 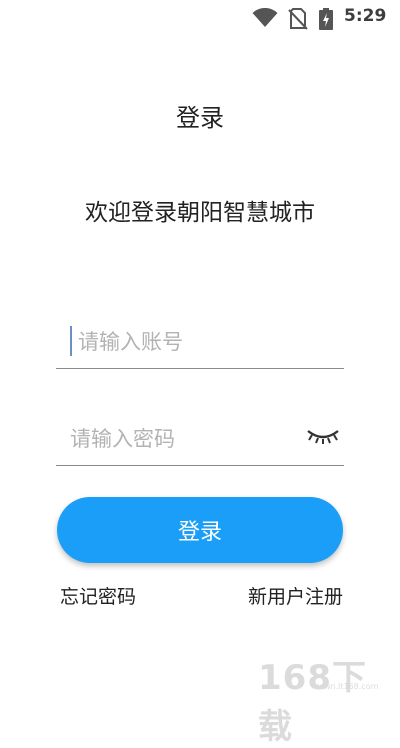 What do you see at coordinates (200, 530) in the screenshot?
I see `login-button: 登录` at bounding box center [200, 530].